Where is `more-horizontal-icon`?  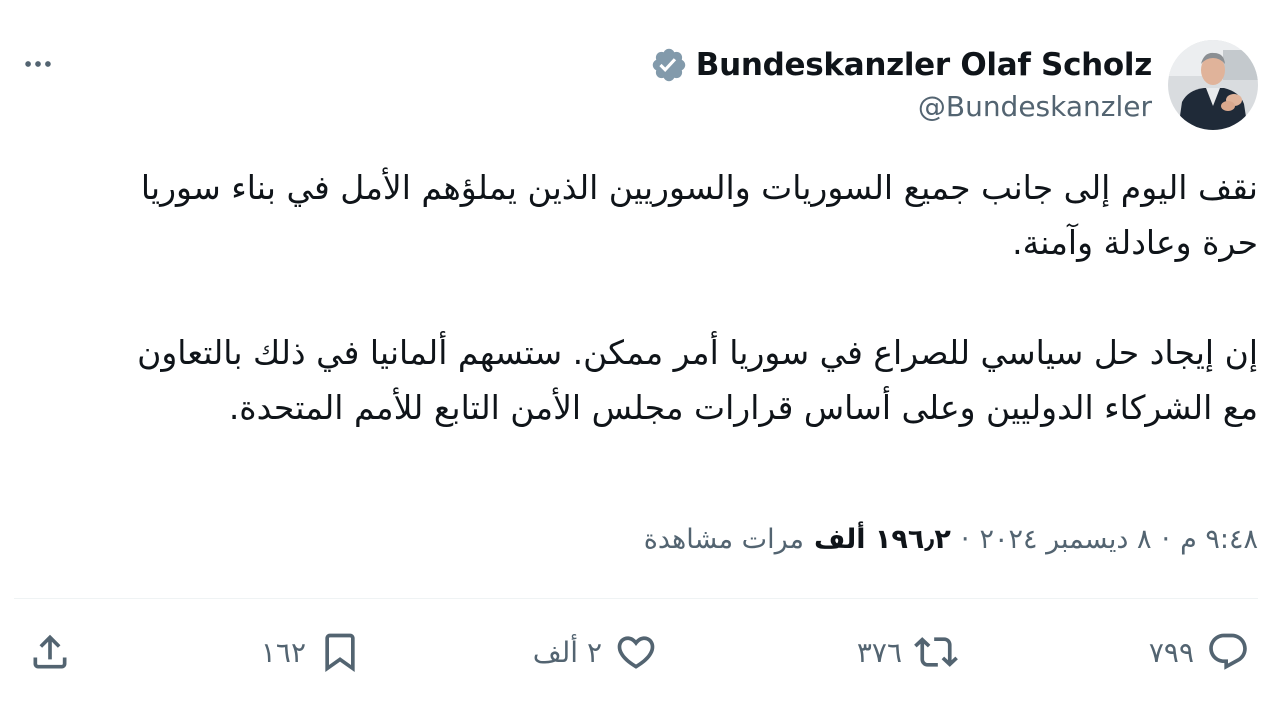 more-horizontal-icon is located at coordinates (38, 64).